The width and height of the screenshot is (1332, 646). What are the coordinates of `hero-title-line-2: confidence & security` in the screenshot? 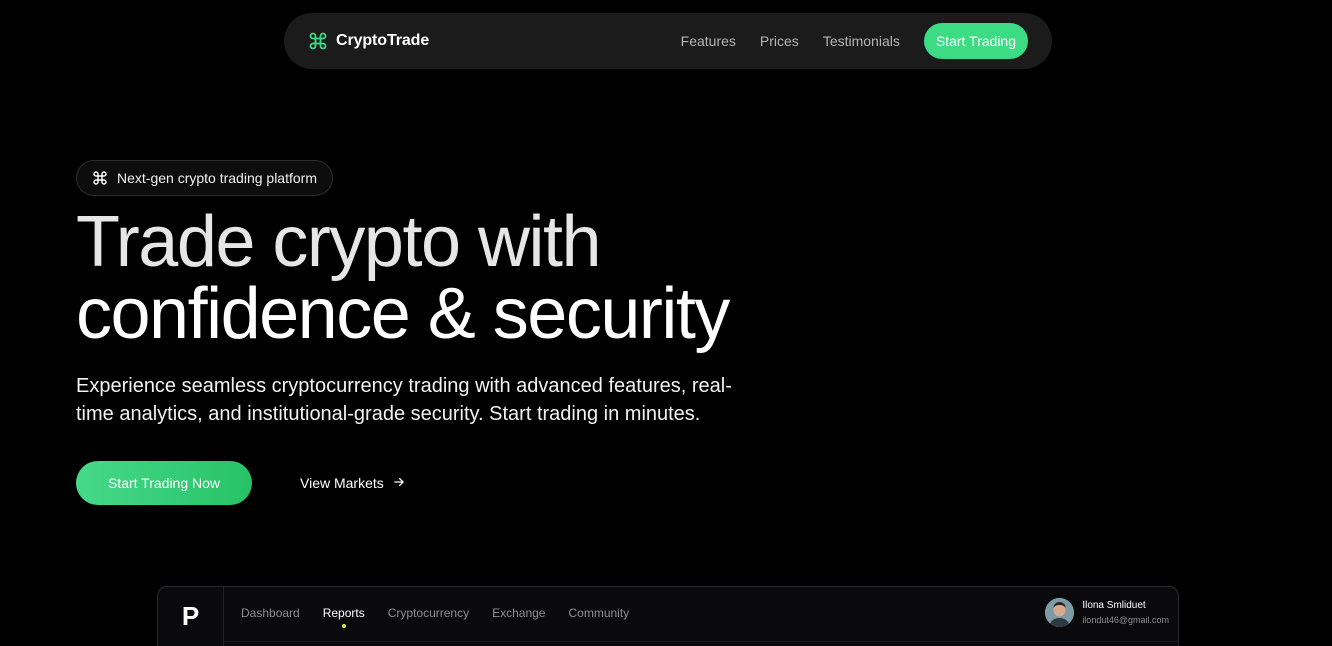 It's located at (403, 314).